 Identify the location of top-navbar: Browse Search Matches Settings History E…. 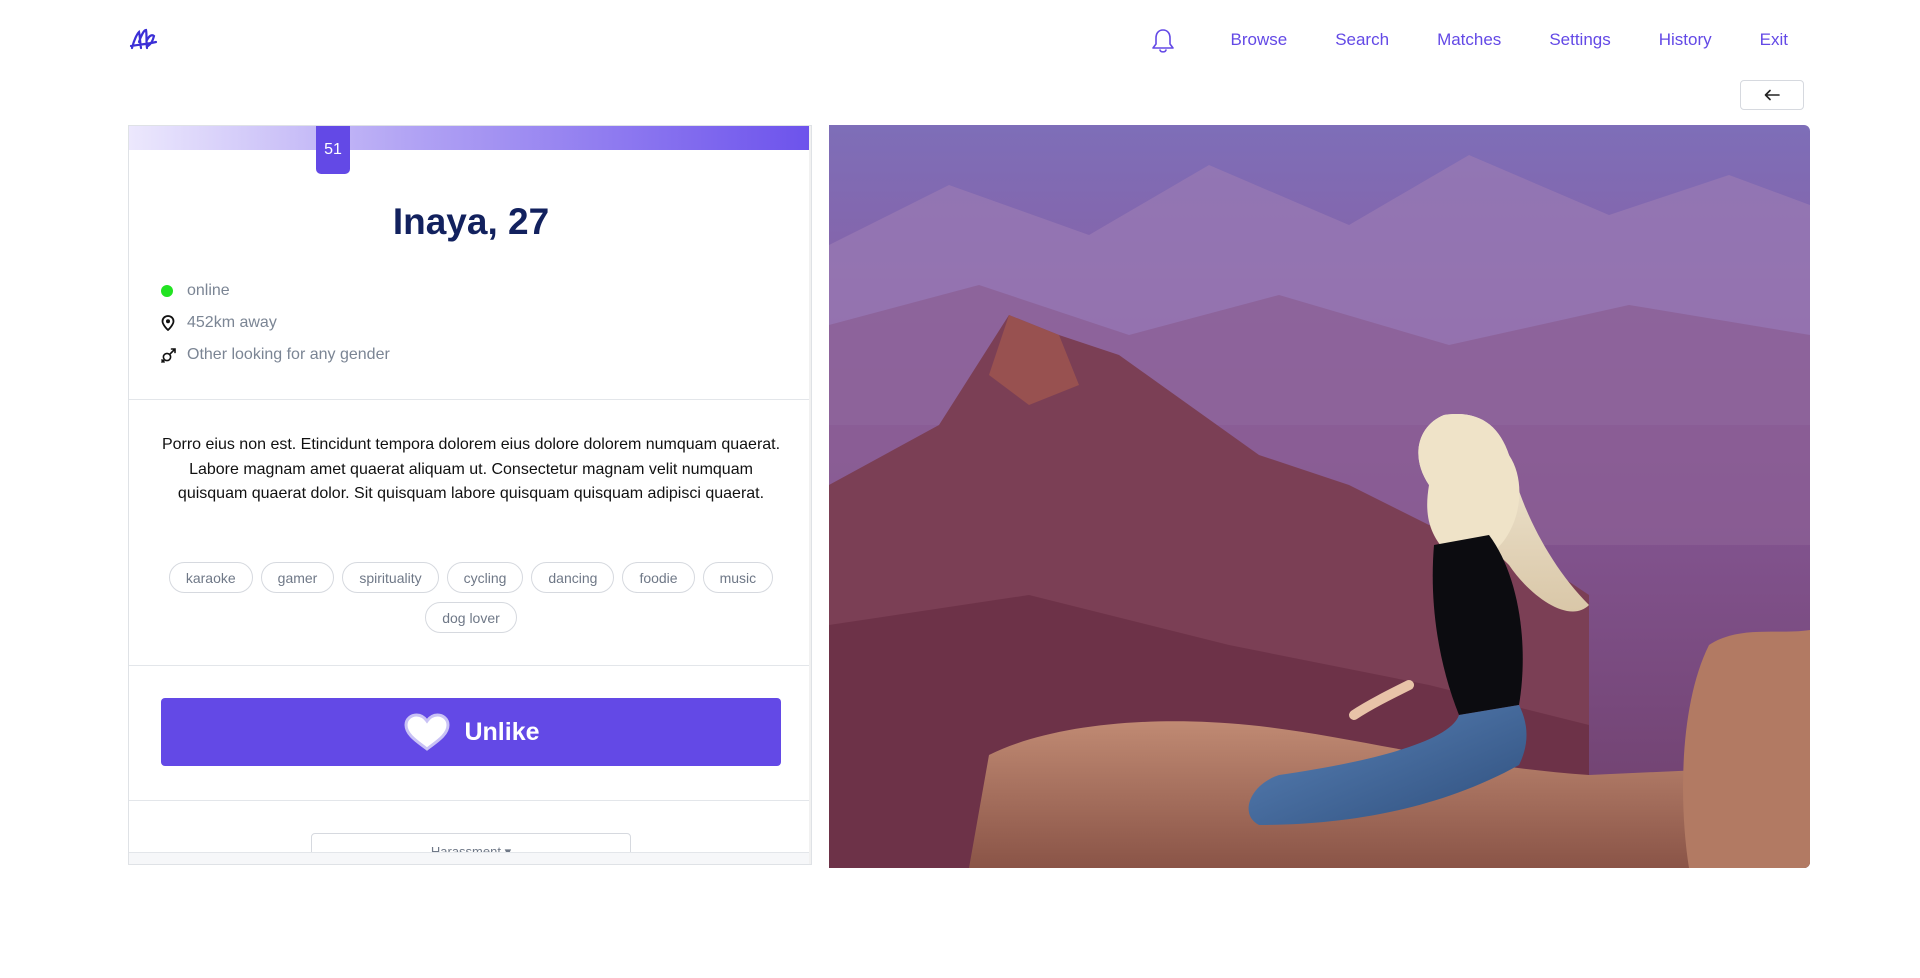
(960, 40).